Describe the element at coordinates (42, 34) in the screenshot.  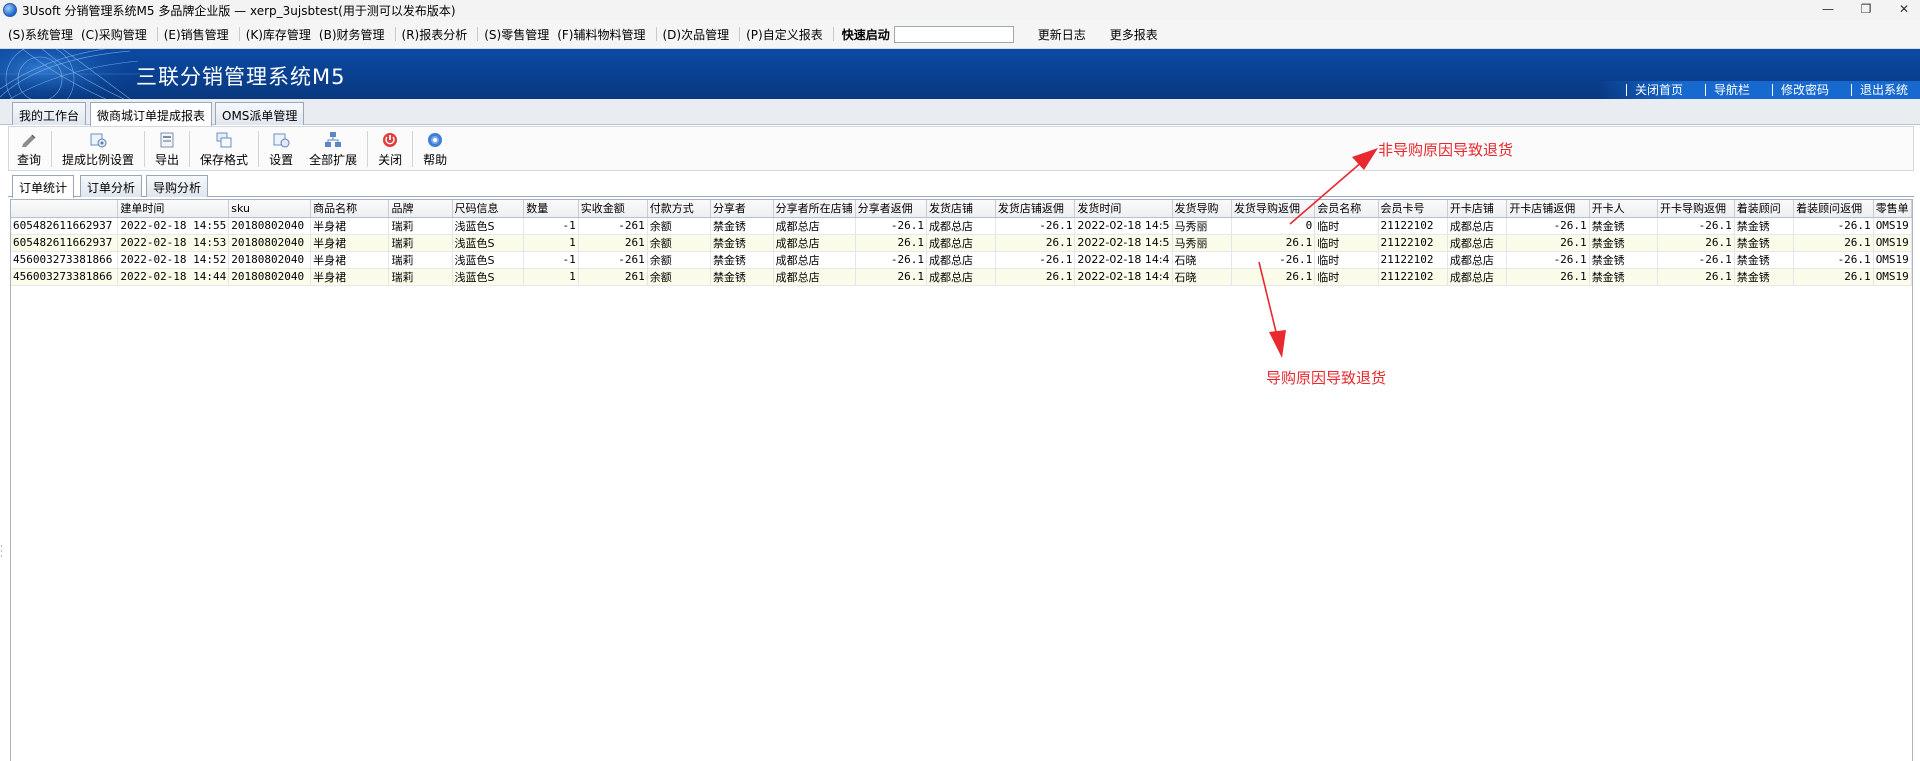
I see `menu-system: (S)系统管理` at that location.